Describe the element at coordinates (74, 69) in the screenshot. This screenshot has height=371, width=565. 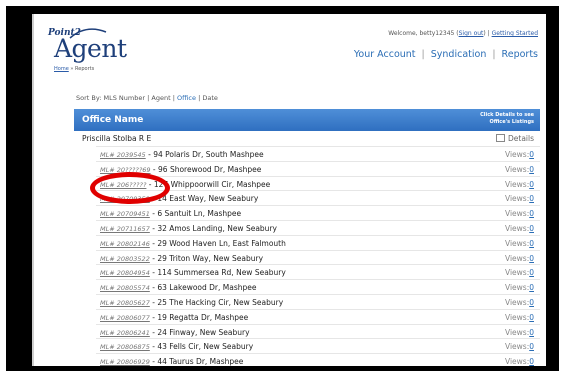
I see `breadcrumb: Home » Reports` at that location.